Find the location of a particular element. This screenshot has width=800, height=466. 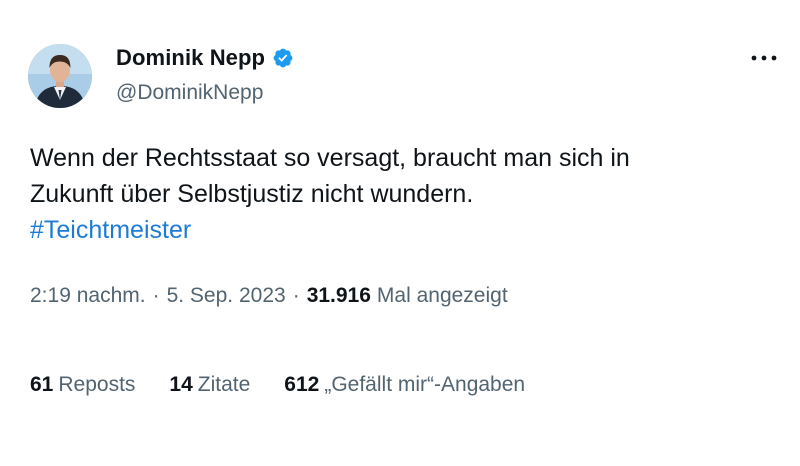

reposts-label: Reposts is located at coordinates (97, 384).